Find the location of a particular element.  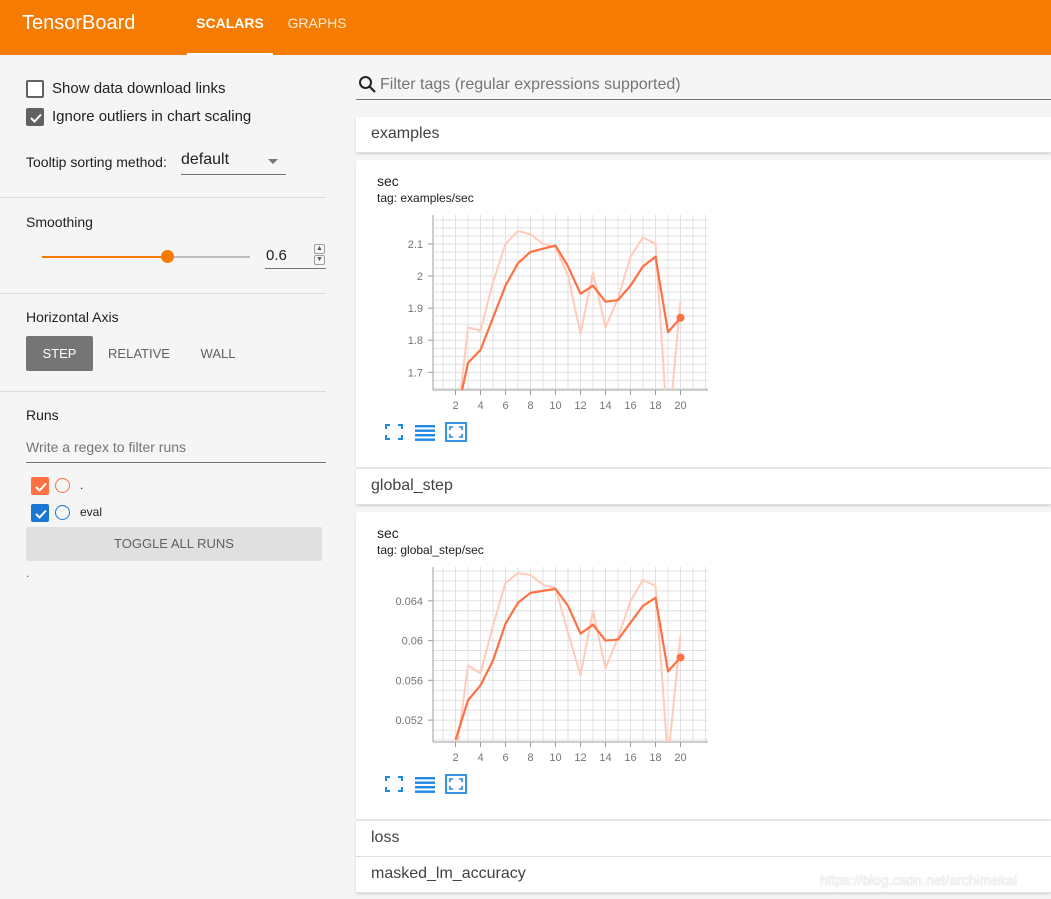

smoothing-slider is located at coordinates (146, 256).